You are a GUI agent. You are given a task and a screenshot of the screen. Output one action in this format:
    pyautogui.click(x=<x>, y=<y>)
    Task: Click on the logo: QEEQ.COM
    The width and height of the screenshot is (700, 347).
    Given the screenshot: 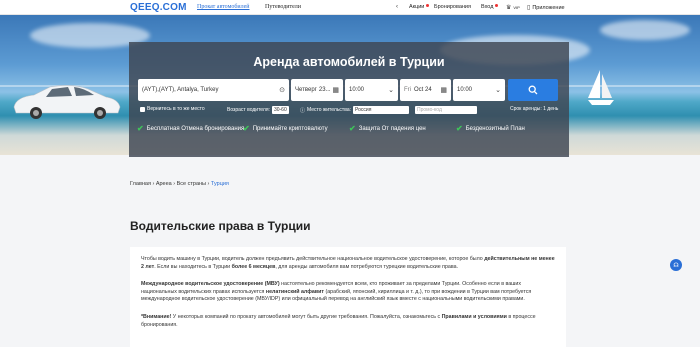 What is the action you would take?
    pyautogui.click(x=158, y=7)
    